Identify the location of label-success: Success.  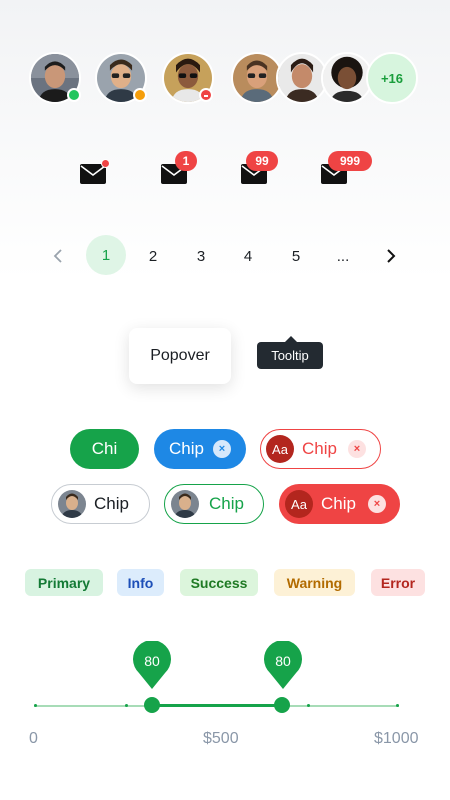
(219, 582).